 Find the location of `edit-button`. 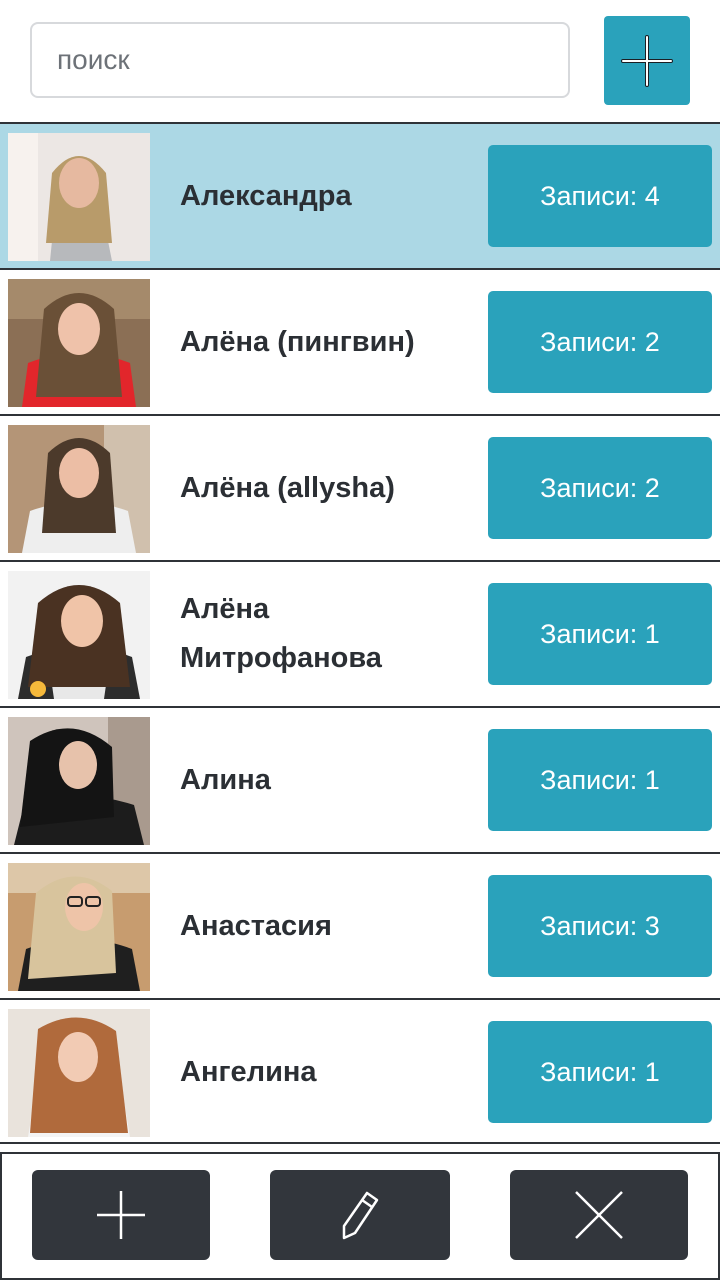

edit-button is located at coordinates (360, 1215).